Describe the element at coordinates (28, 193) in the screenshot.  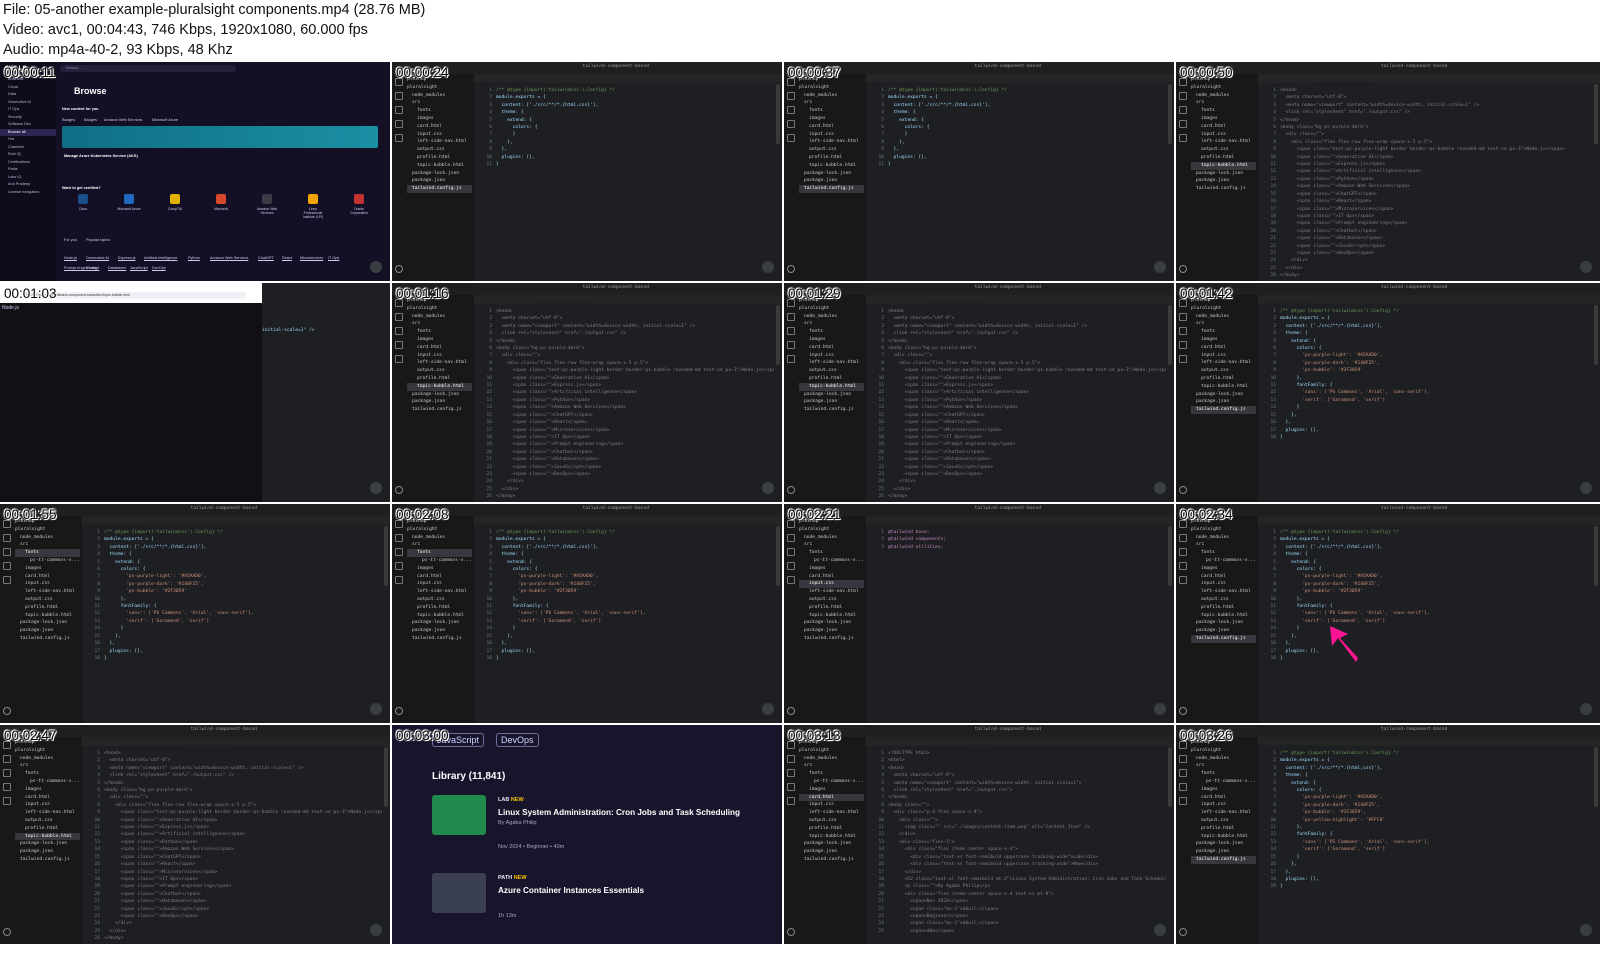
I see `nav-item: License navigation` at that location.